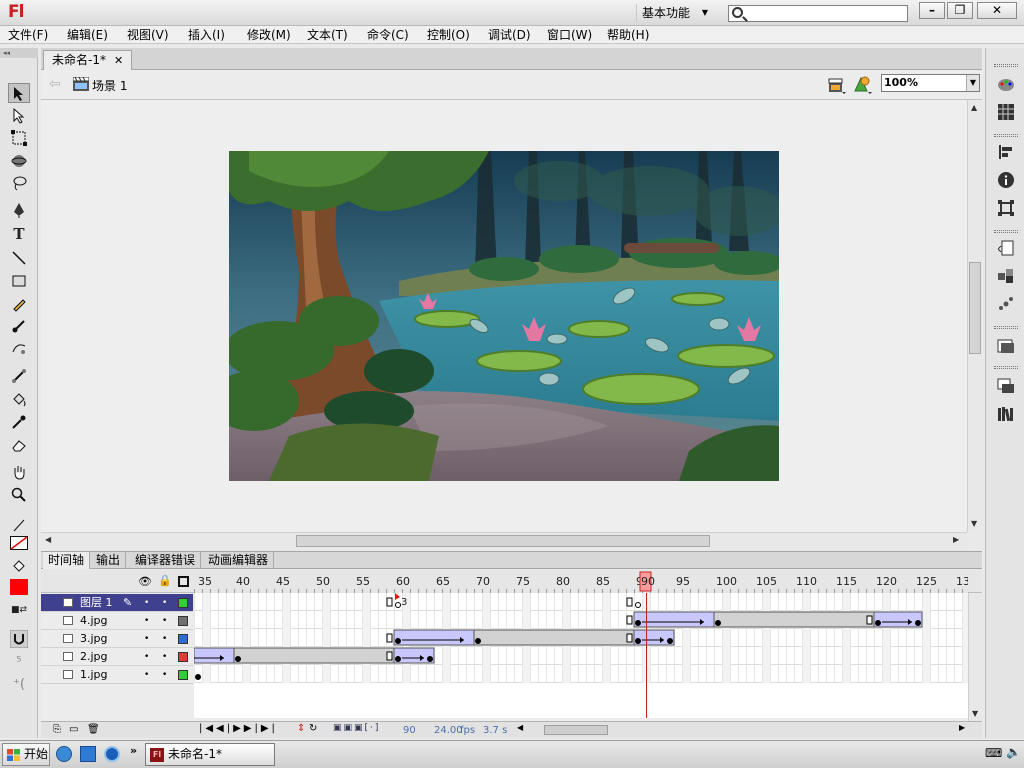 The image size is (1024, 768). I want to click on center-frame-icon: ⇕, so click(301, 728).